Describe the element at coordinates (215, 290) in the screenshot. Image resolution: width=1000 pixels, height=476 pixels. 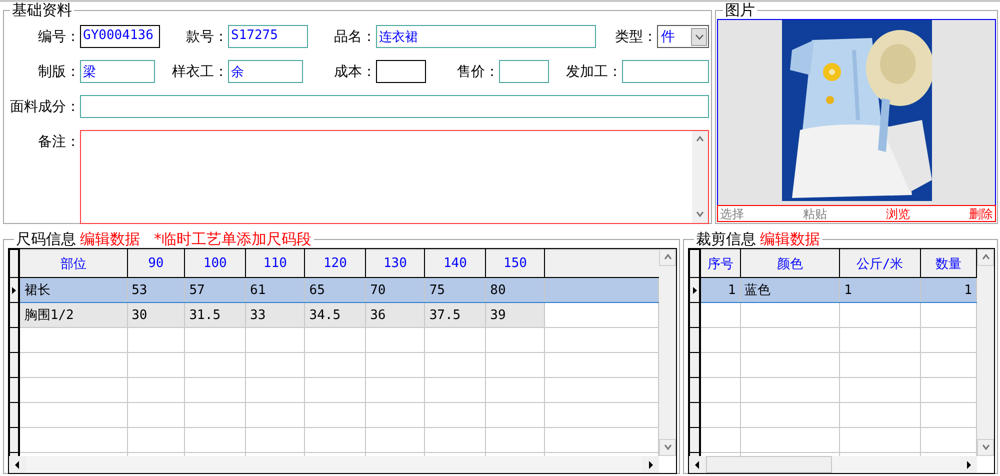
I see `table-cell: 57` at that location.